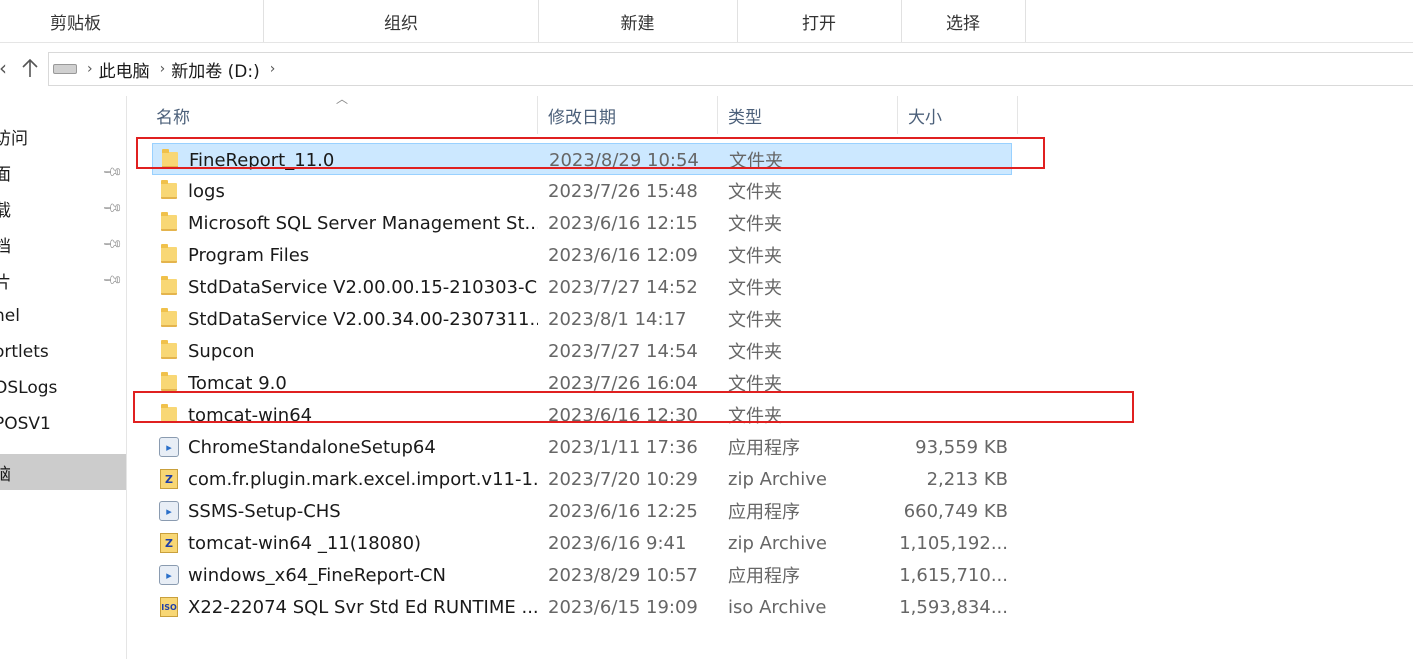  What do you see at coordinates (623, 447) in the screenshot?
I see `file-date: 2023/1/11 17:36` at bounding box center [623, 447].